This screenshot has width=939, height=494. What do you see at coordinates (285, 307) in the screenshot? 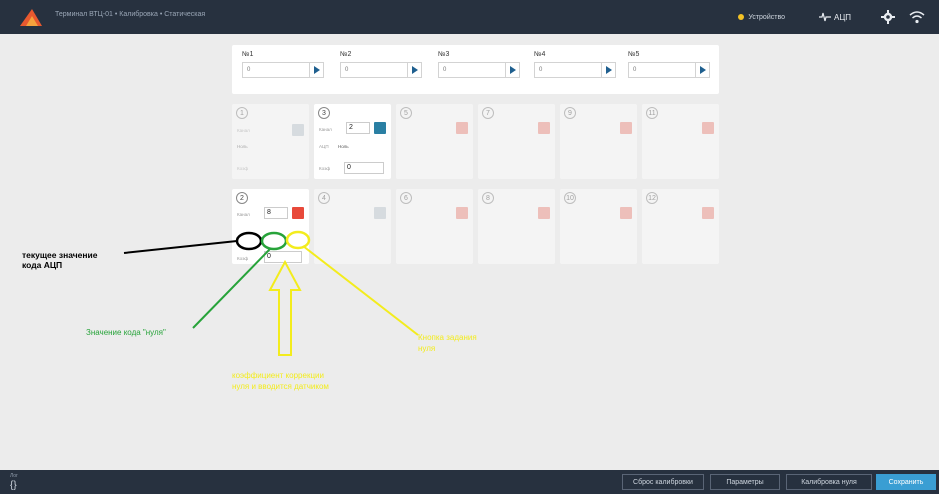
I see `coef-arrow-icon` at bounding box center [285, 307].